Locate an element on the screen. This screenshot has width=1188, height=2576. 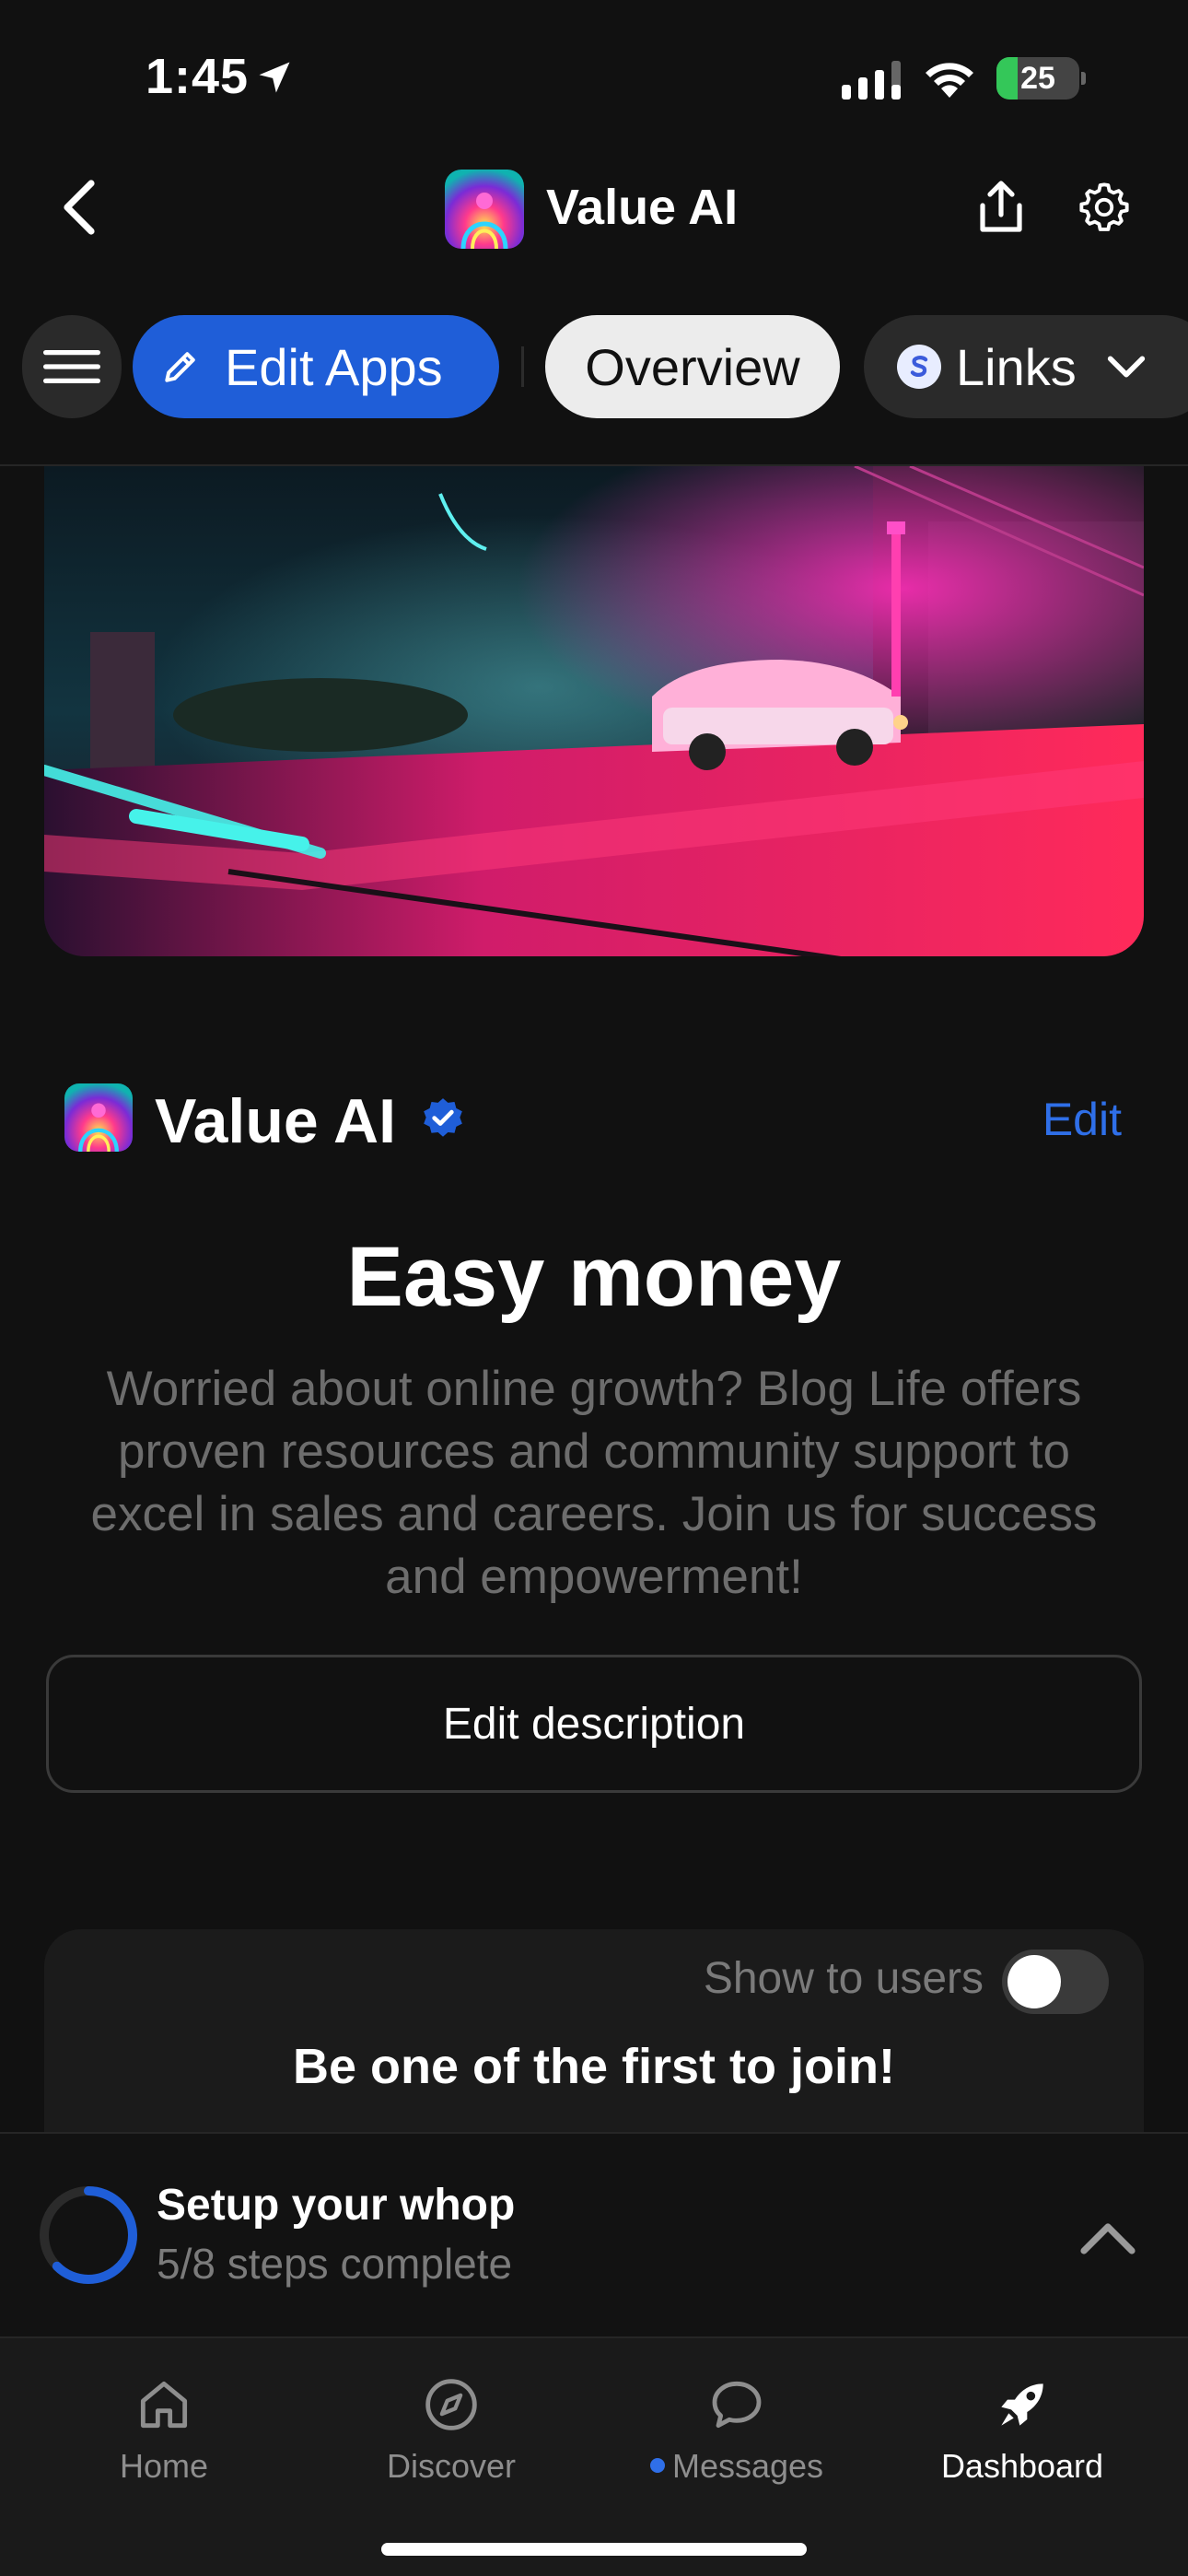
nav-chips: Edit Apps Overview Links is located at coordinates (594, 368).